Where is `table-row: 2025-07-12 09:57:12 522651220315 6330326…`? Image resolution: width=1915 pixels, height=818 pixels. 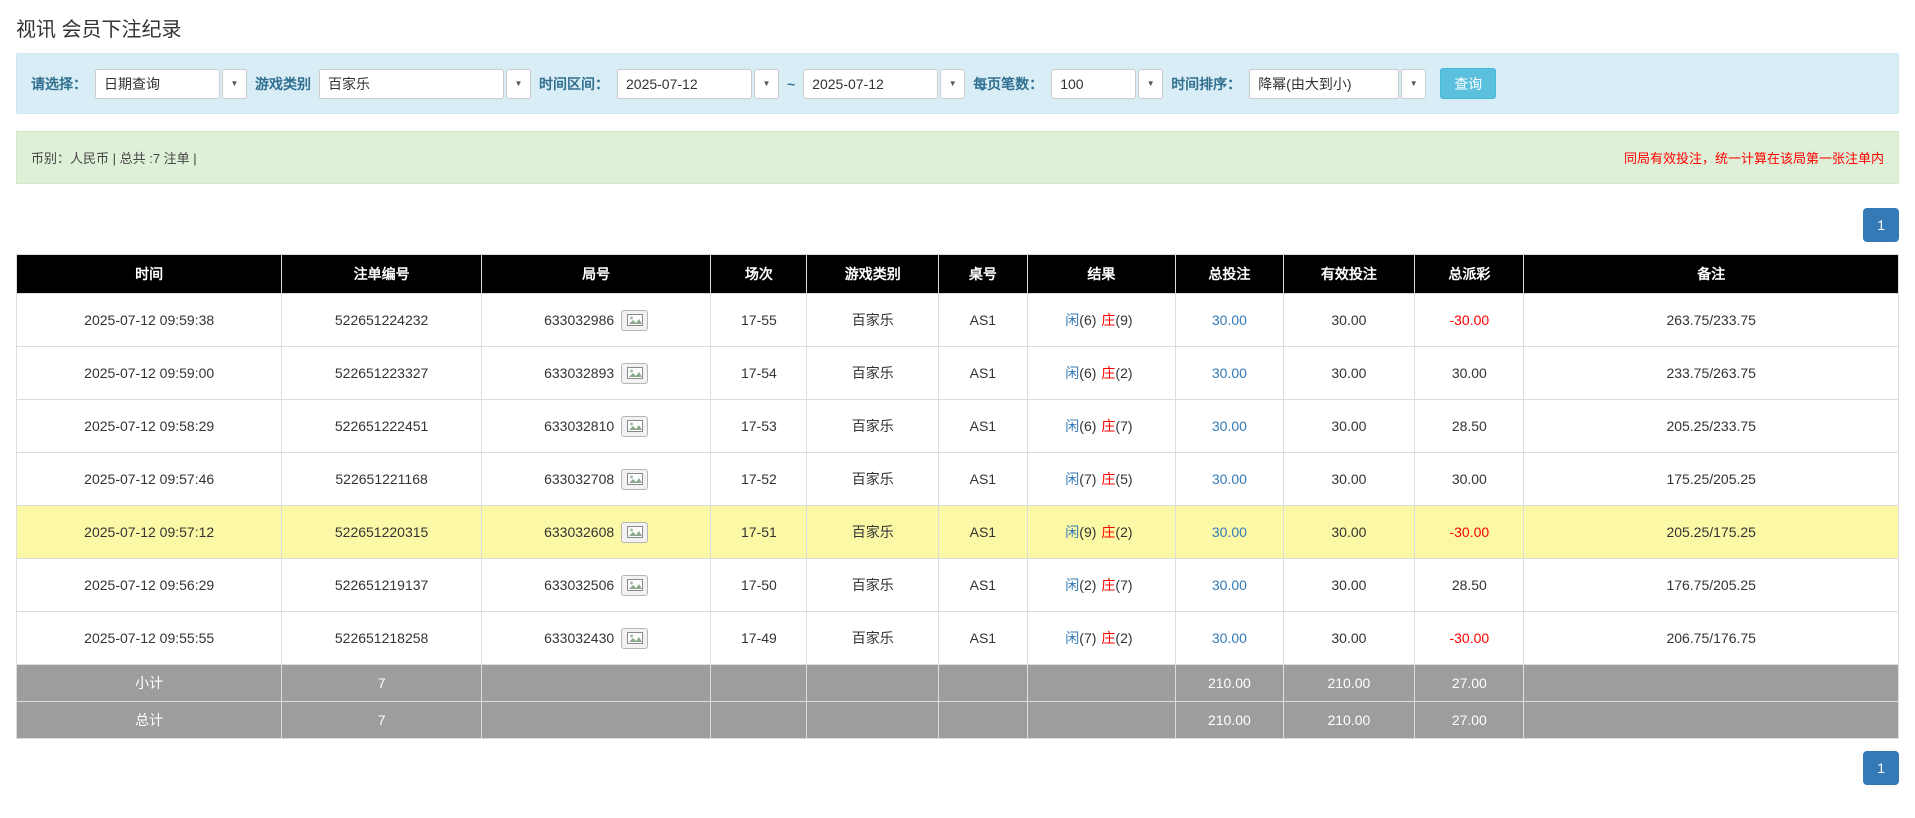
table-row: 2025-07-12 09:57:12 522651220315 6330326… is located at coordinates (957, 532).